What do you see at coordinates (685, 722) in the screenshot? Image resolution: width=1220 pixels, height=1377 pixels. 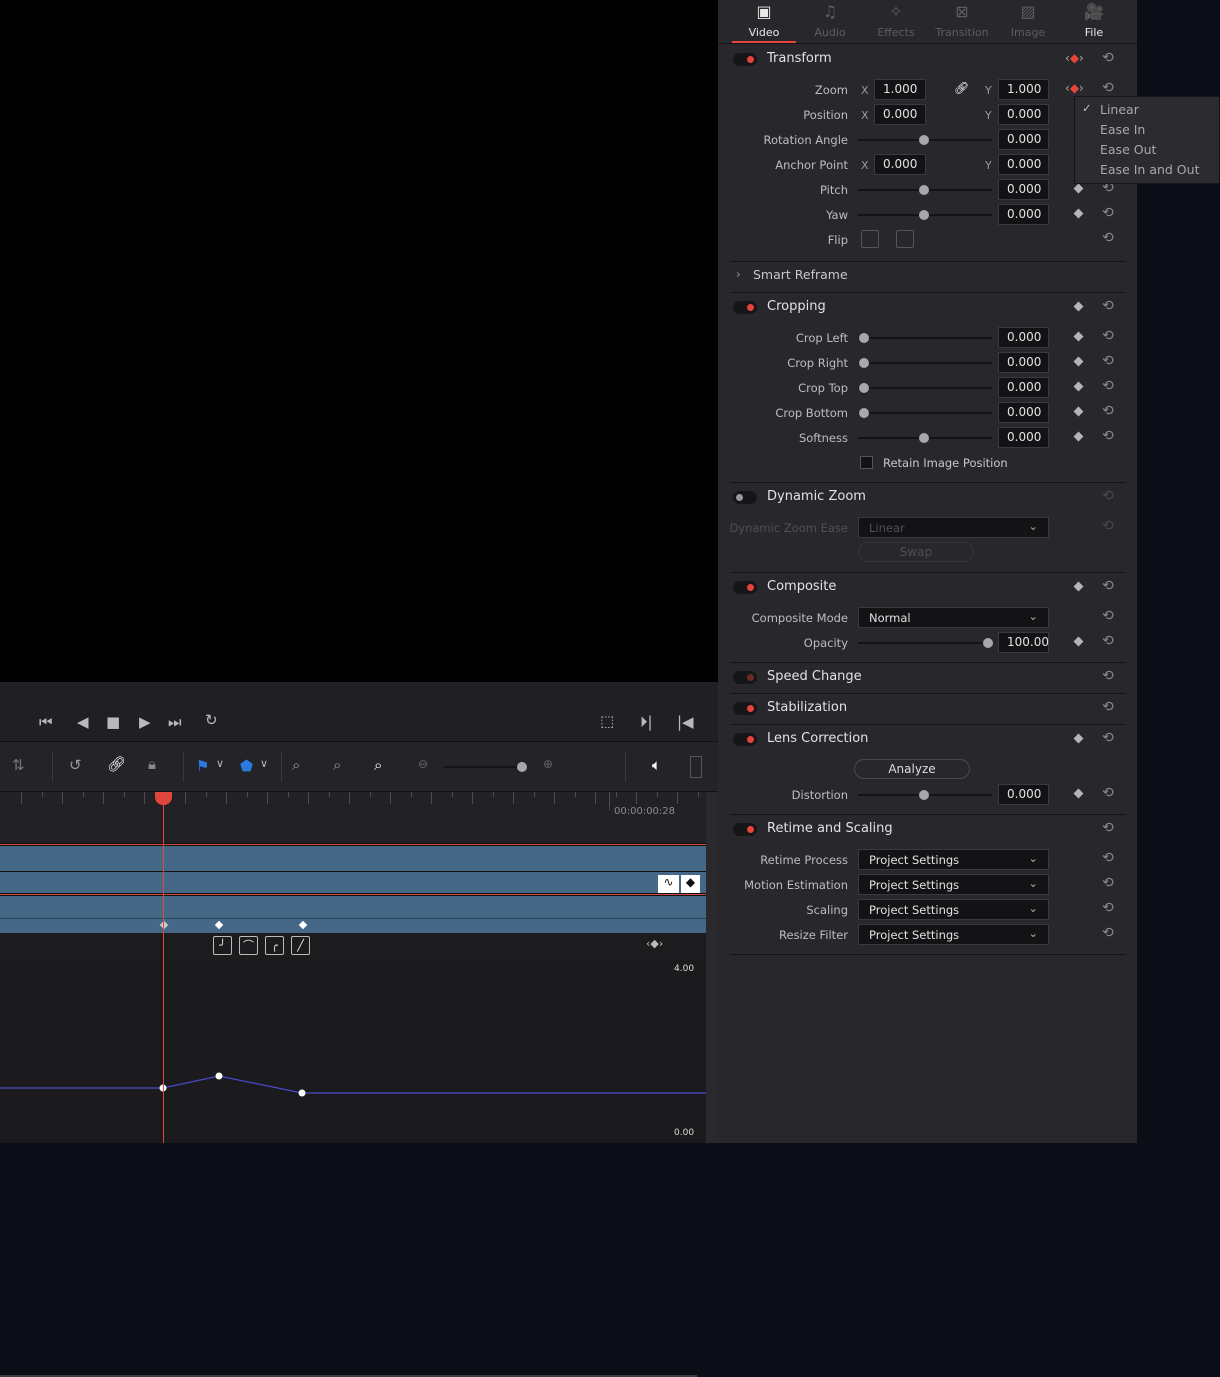 I see `previous-edit-button: |◀` at bounding box center [685, 722].